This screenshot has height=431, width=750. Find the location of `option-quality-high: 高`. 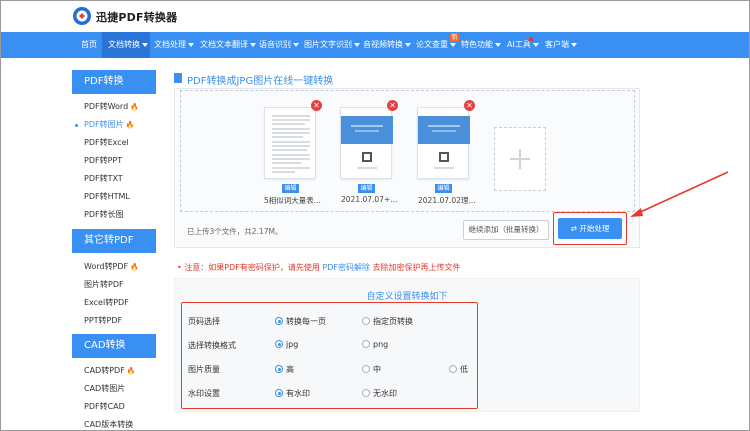

option-quality-high: 高 is located at coordinates (284, 369).